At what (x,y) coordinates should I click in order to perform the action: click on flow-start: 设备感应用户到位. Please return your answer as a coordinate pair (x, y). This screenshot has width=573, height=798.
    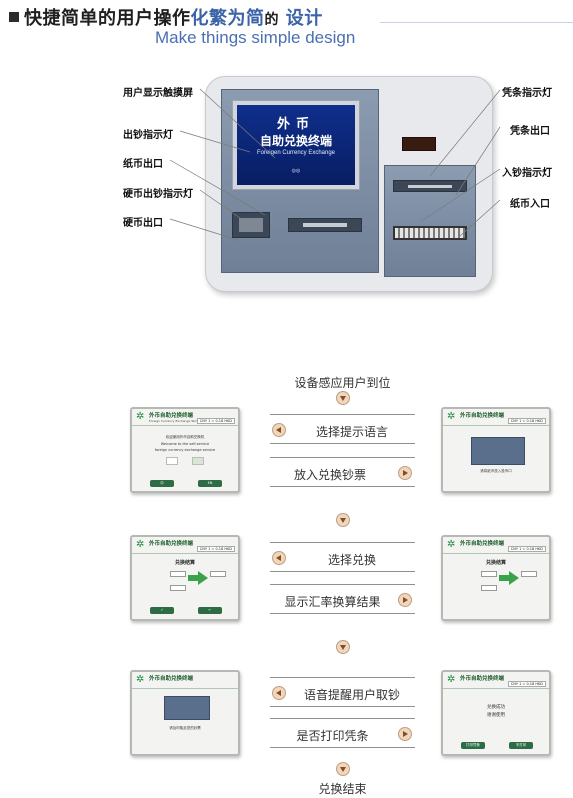
    Looking at the image, I should click on (342, 383).